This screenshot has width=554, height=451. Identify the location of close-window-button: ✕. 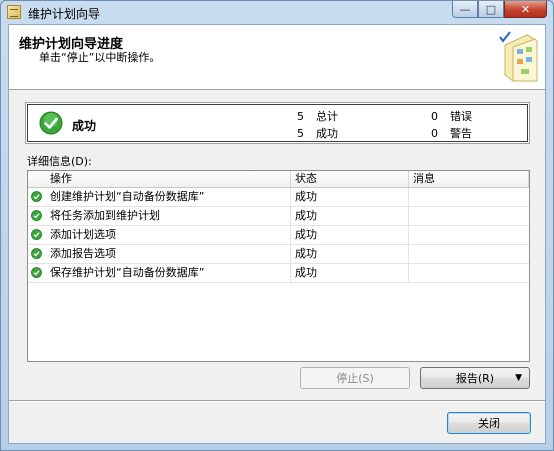
(525, 9).